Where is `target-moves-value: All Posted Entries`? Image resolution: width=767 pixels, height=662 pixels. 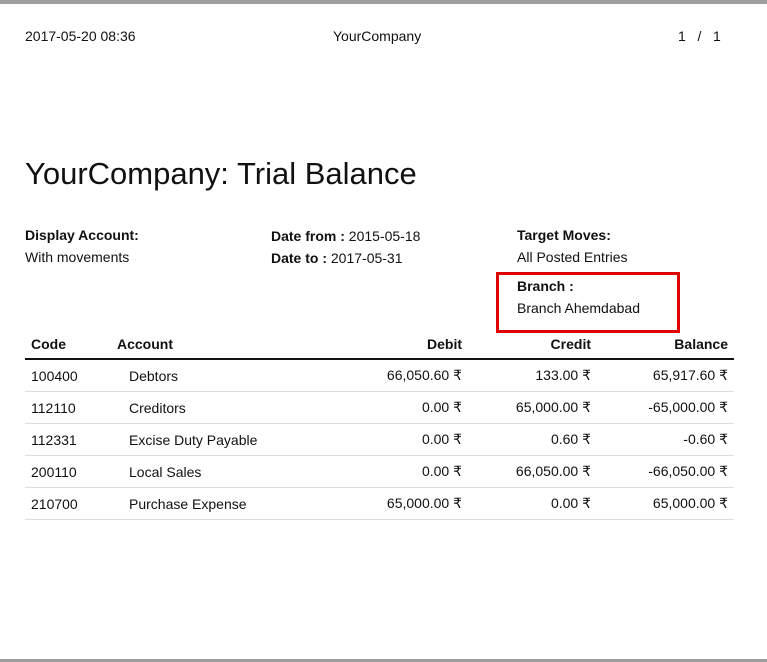 target-moves-value: All Posted Entries is located at coordinates (572, 257).